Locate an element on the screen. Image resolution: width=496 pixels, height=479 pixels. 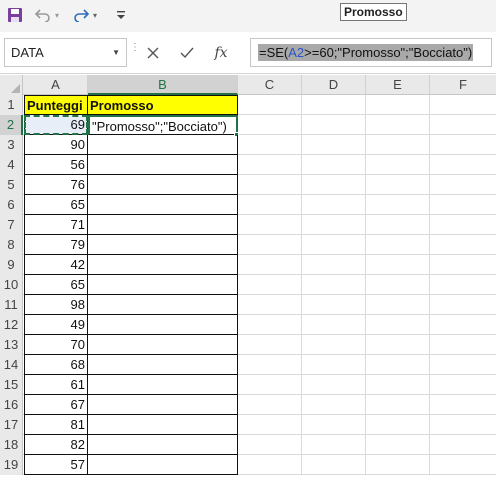
cell-score: 57 is located at coordinates (56, 465).